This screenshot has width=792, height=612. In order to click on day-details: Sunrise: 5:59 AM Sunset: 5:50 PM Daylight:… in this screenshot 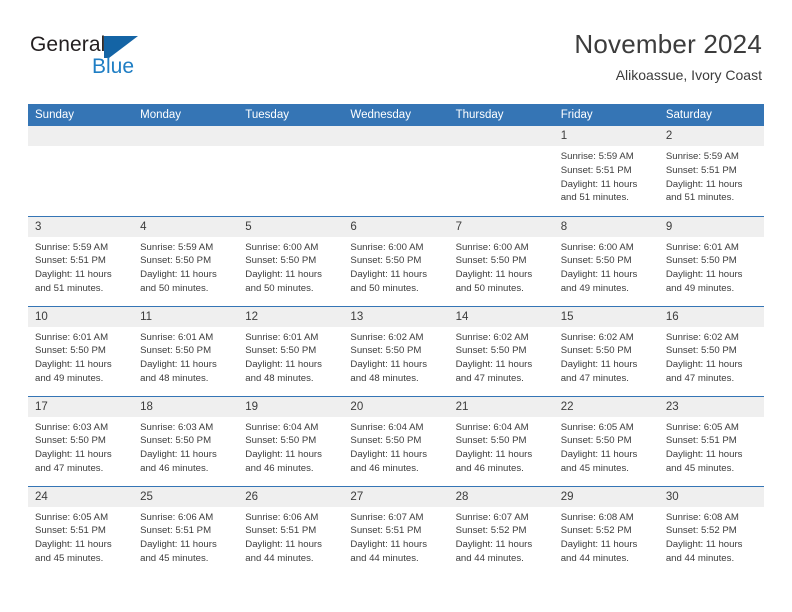, I will do `click(185, 266)`.